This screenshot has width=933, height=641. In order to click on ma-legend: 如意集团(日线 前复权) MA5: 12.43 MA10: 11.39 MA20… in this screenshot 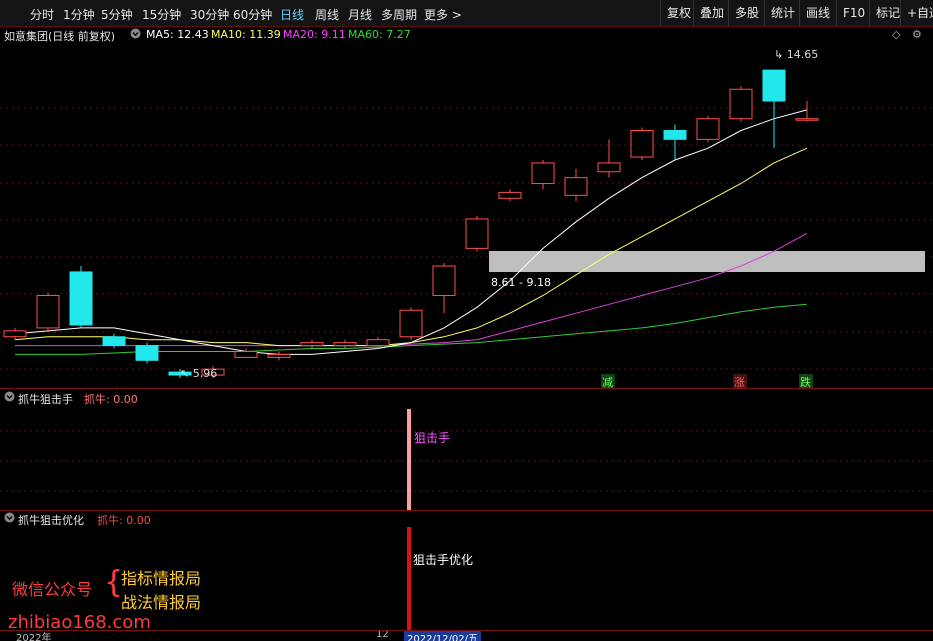, I will do `click(466, 35)`.